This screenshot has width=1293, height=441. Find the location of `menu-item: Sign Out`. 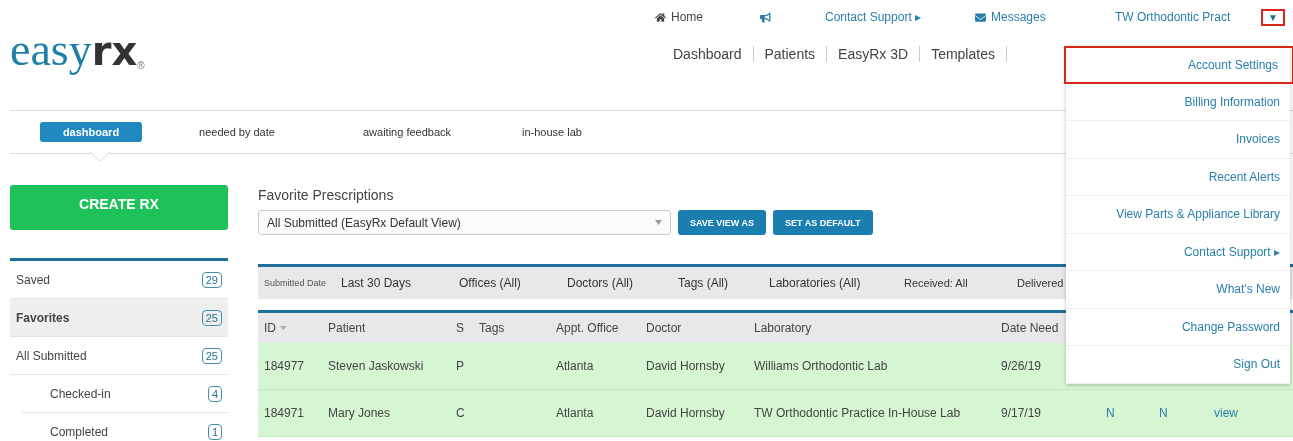

menu-item: Sign Out is located at coordinates (1178, 365).